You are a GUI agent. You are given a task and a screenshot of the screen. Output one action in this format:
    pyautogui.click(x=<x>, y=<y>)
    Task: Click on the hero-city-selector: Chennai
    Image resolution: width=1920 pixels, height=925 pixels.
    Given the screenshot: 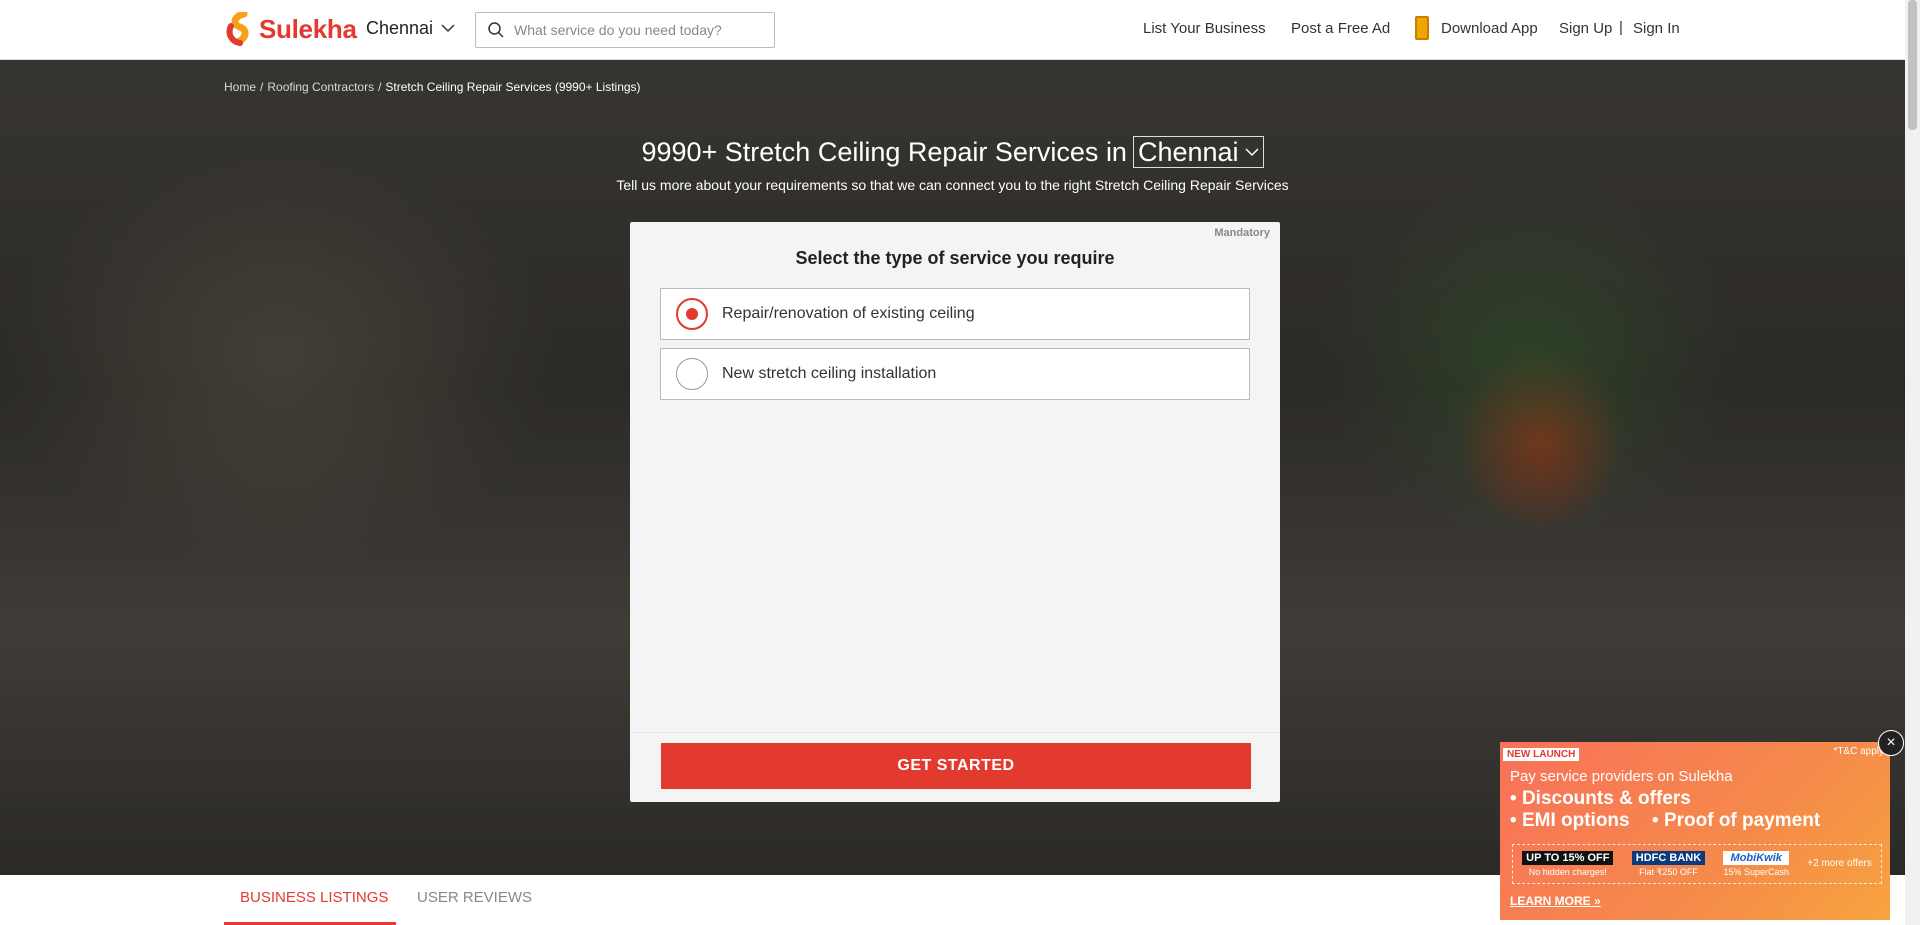 What is the action you would take?
    pyautogui.click(x=1198, y=152)
    